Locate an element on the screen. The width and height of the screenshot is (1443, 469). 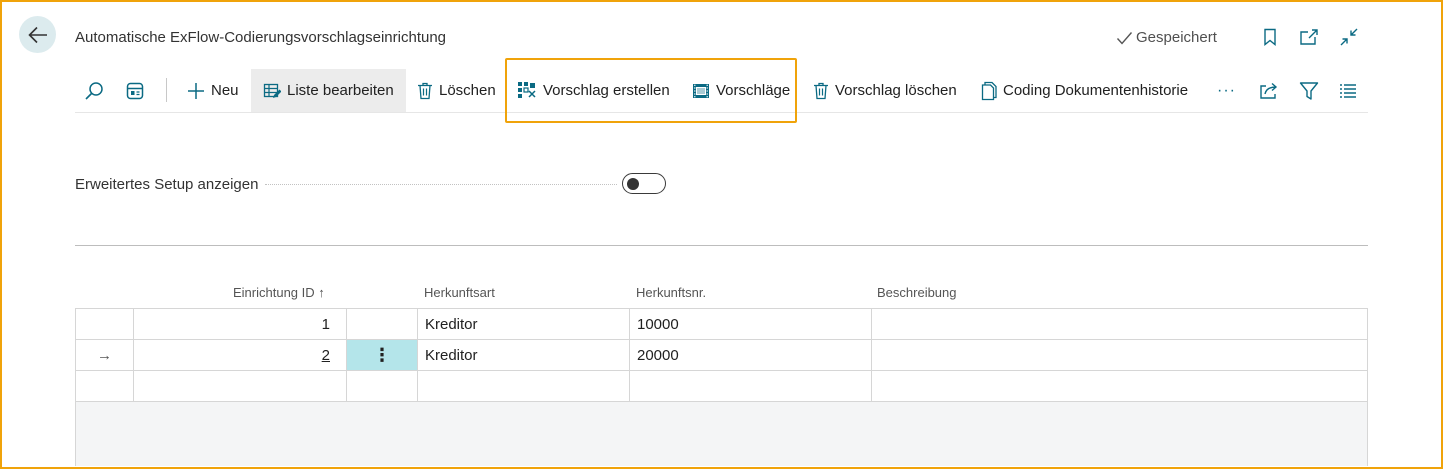
collapse-icon is located at coordinates (1349, 37).